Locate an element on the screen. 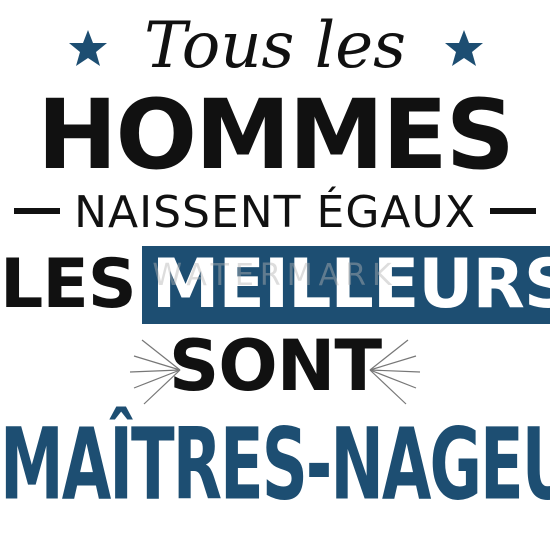 The width and height of the screenshot is (550, 550). headline-naissent-egaux: NAISSENT ÉGAUX is located at coordinates (275, 213).